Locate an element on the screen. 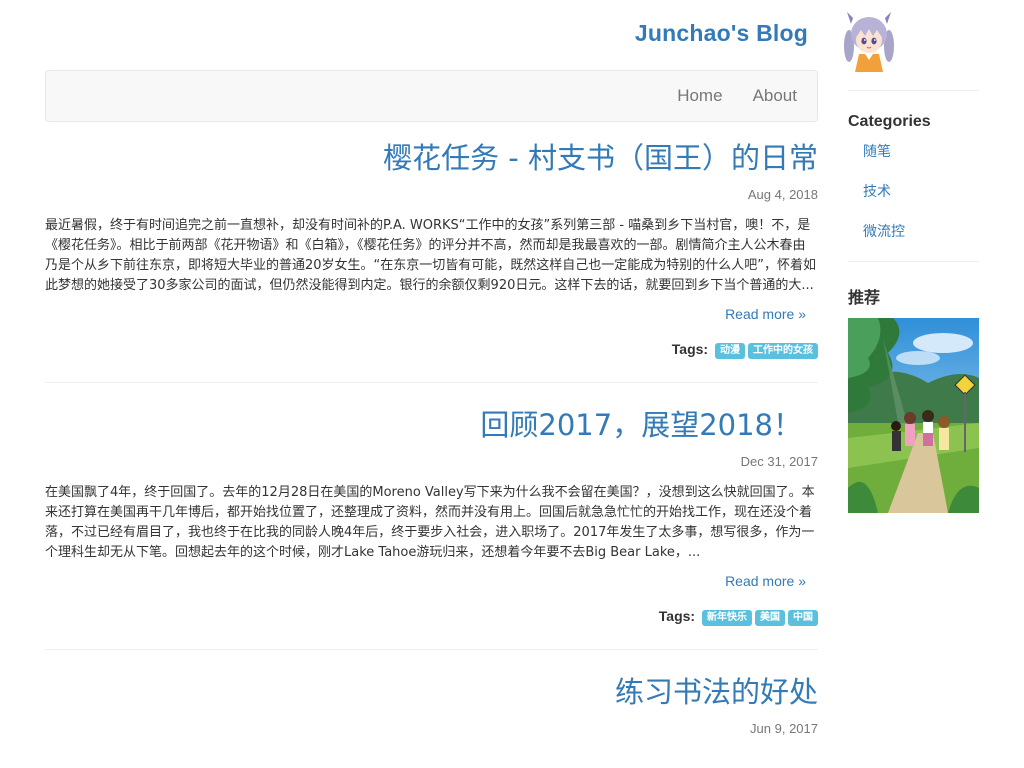 The image size is (1024, 768). avatar is located at coordinates (869, 41).